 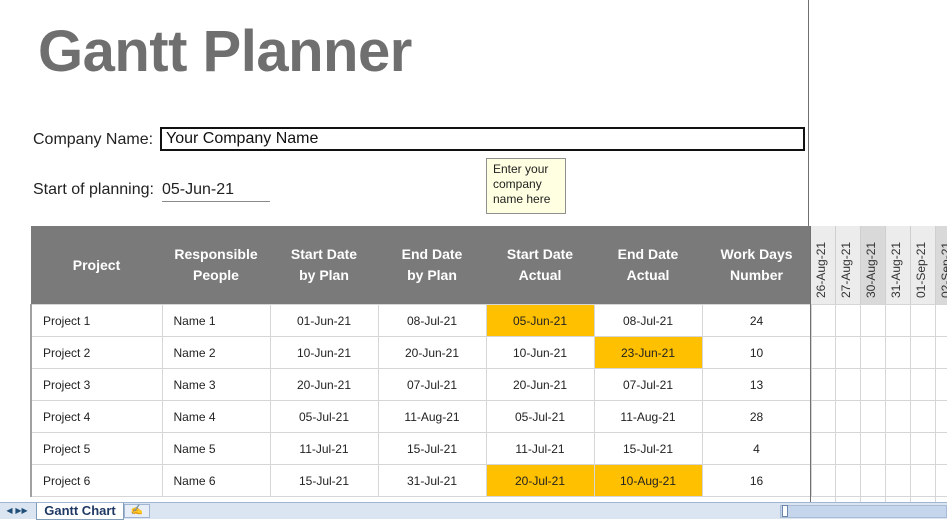 I want to click on gantt-date-header: 02-Sep-21, so click(x=941, y=265).